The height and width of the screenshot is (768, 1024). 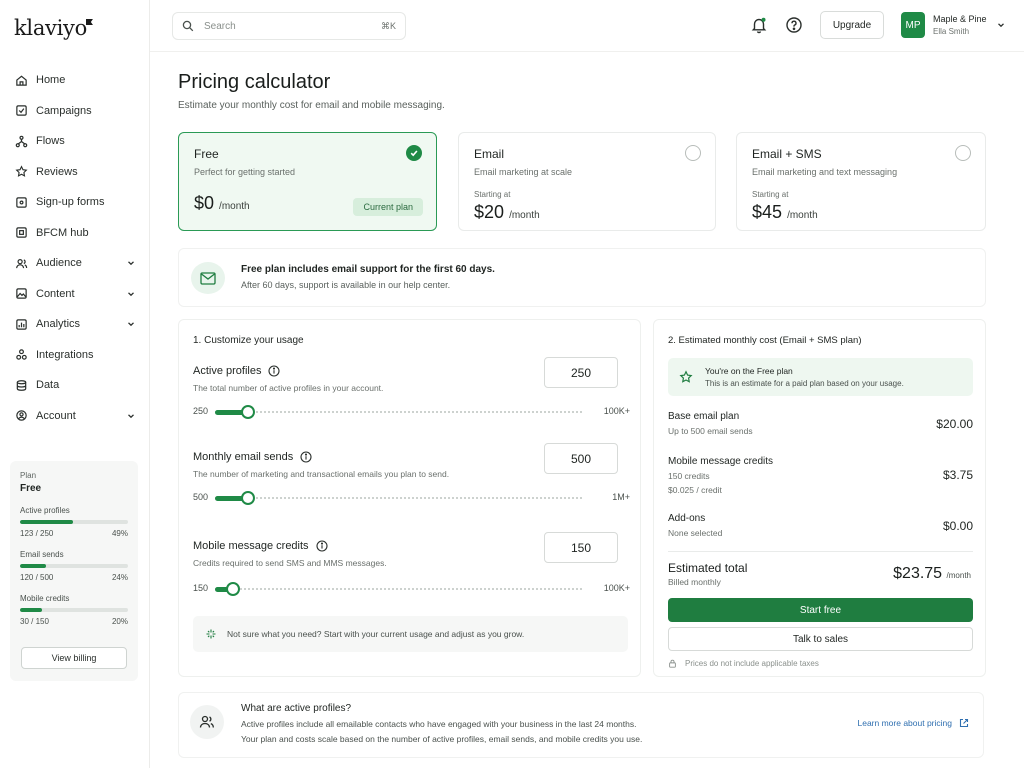 What do you see at coordinates (932, 573) in the screenshot?
I see `estimated-total-amount: $23.75 /month` at bounding box center [932, 573].